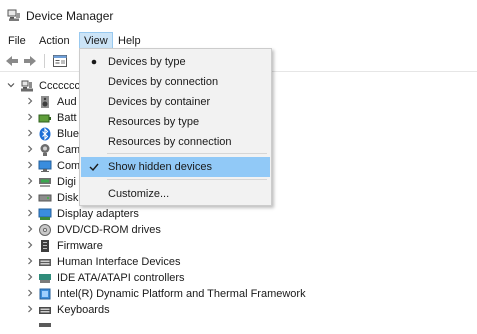  Describe the element at coordinates (44, 61) in the screenshot. I see `toolbar-separator` at that location.